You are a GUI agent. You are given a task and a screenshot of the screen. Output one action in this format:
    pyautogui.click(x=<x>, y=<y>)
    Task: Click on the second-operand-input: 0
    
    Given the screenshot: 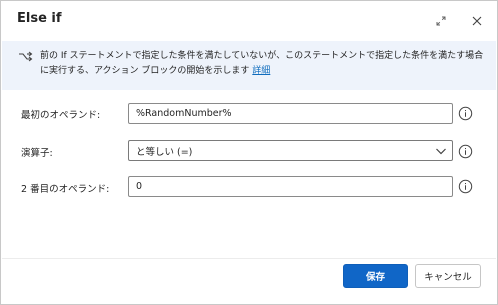 What is the action you would take?
    pyautogui.click(x=290, y=186)
    